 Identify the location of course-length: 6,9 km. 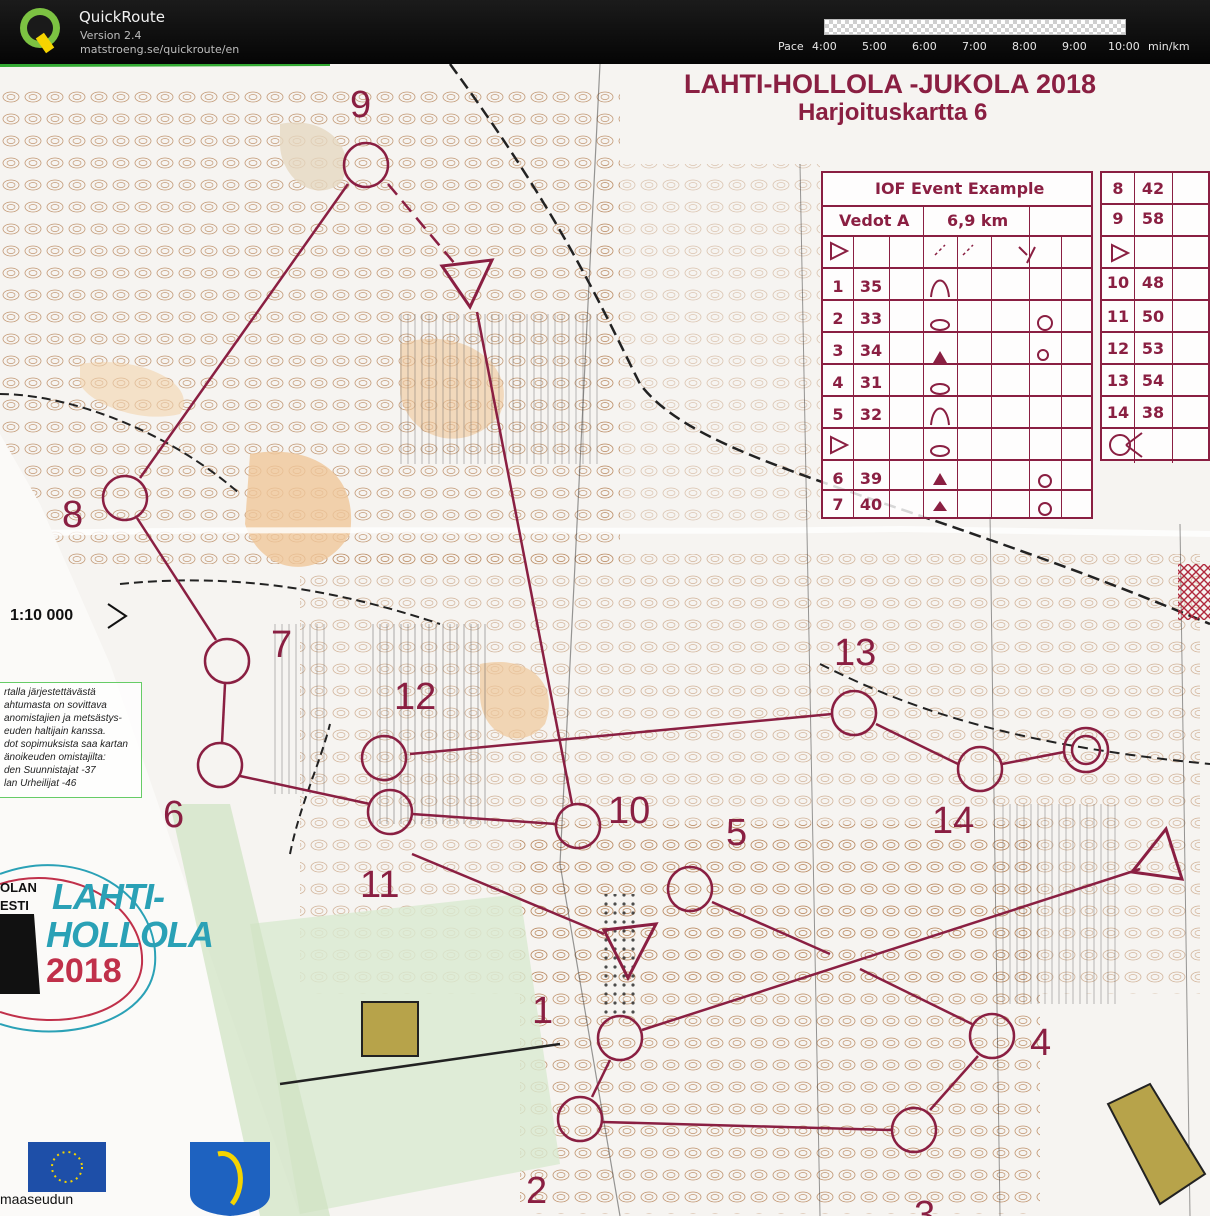
(978, 220).